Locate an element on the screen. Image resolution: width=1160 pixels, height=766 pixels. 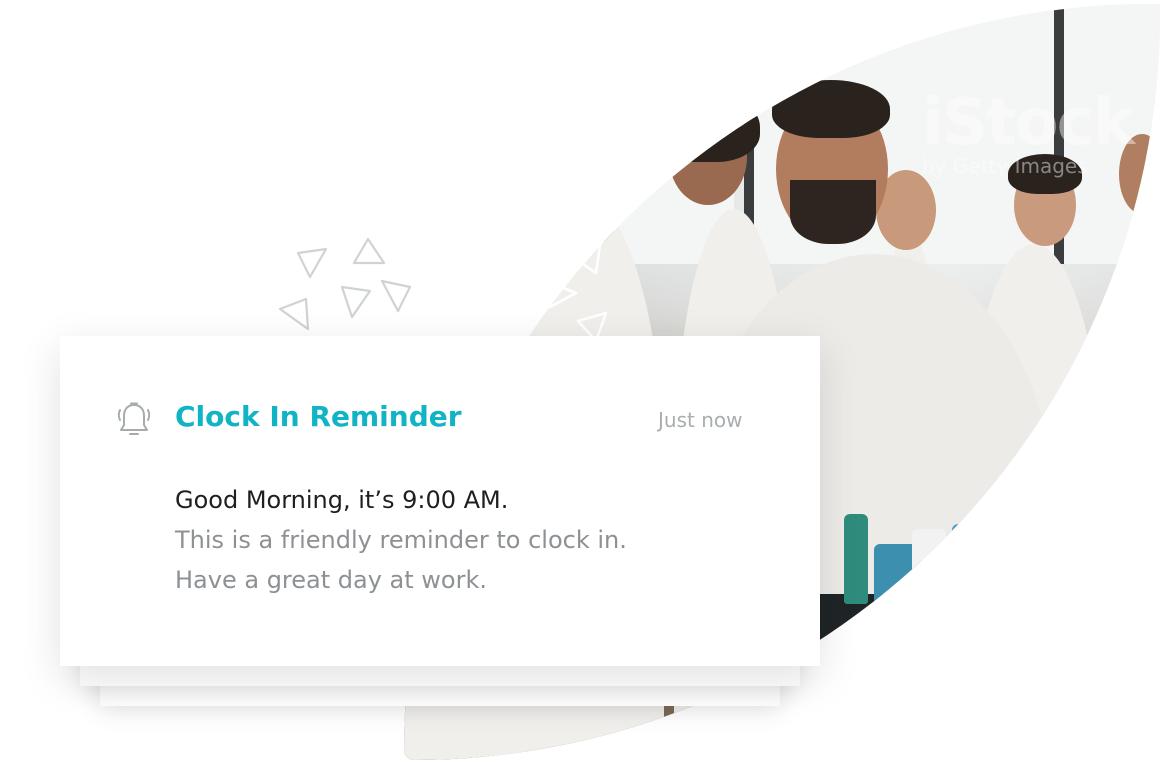
notification-timestamp: Just now is located at coordinates (700, 420).